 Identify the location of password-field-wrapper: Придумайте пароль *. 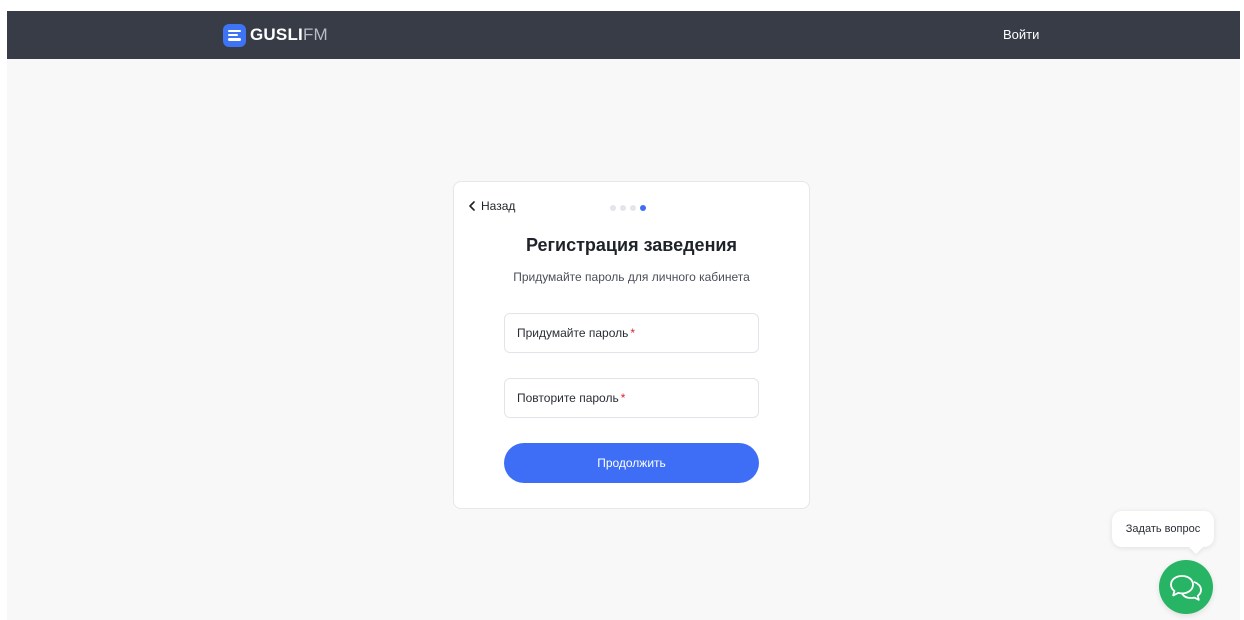
(631, 333).